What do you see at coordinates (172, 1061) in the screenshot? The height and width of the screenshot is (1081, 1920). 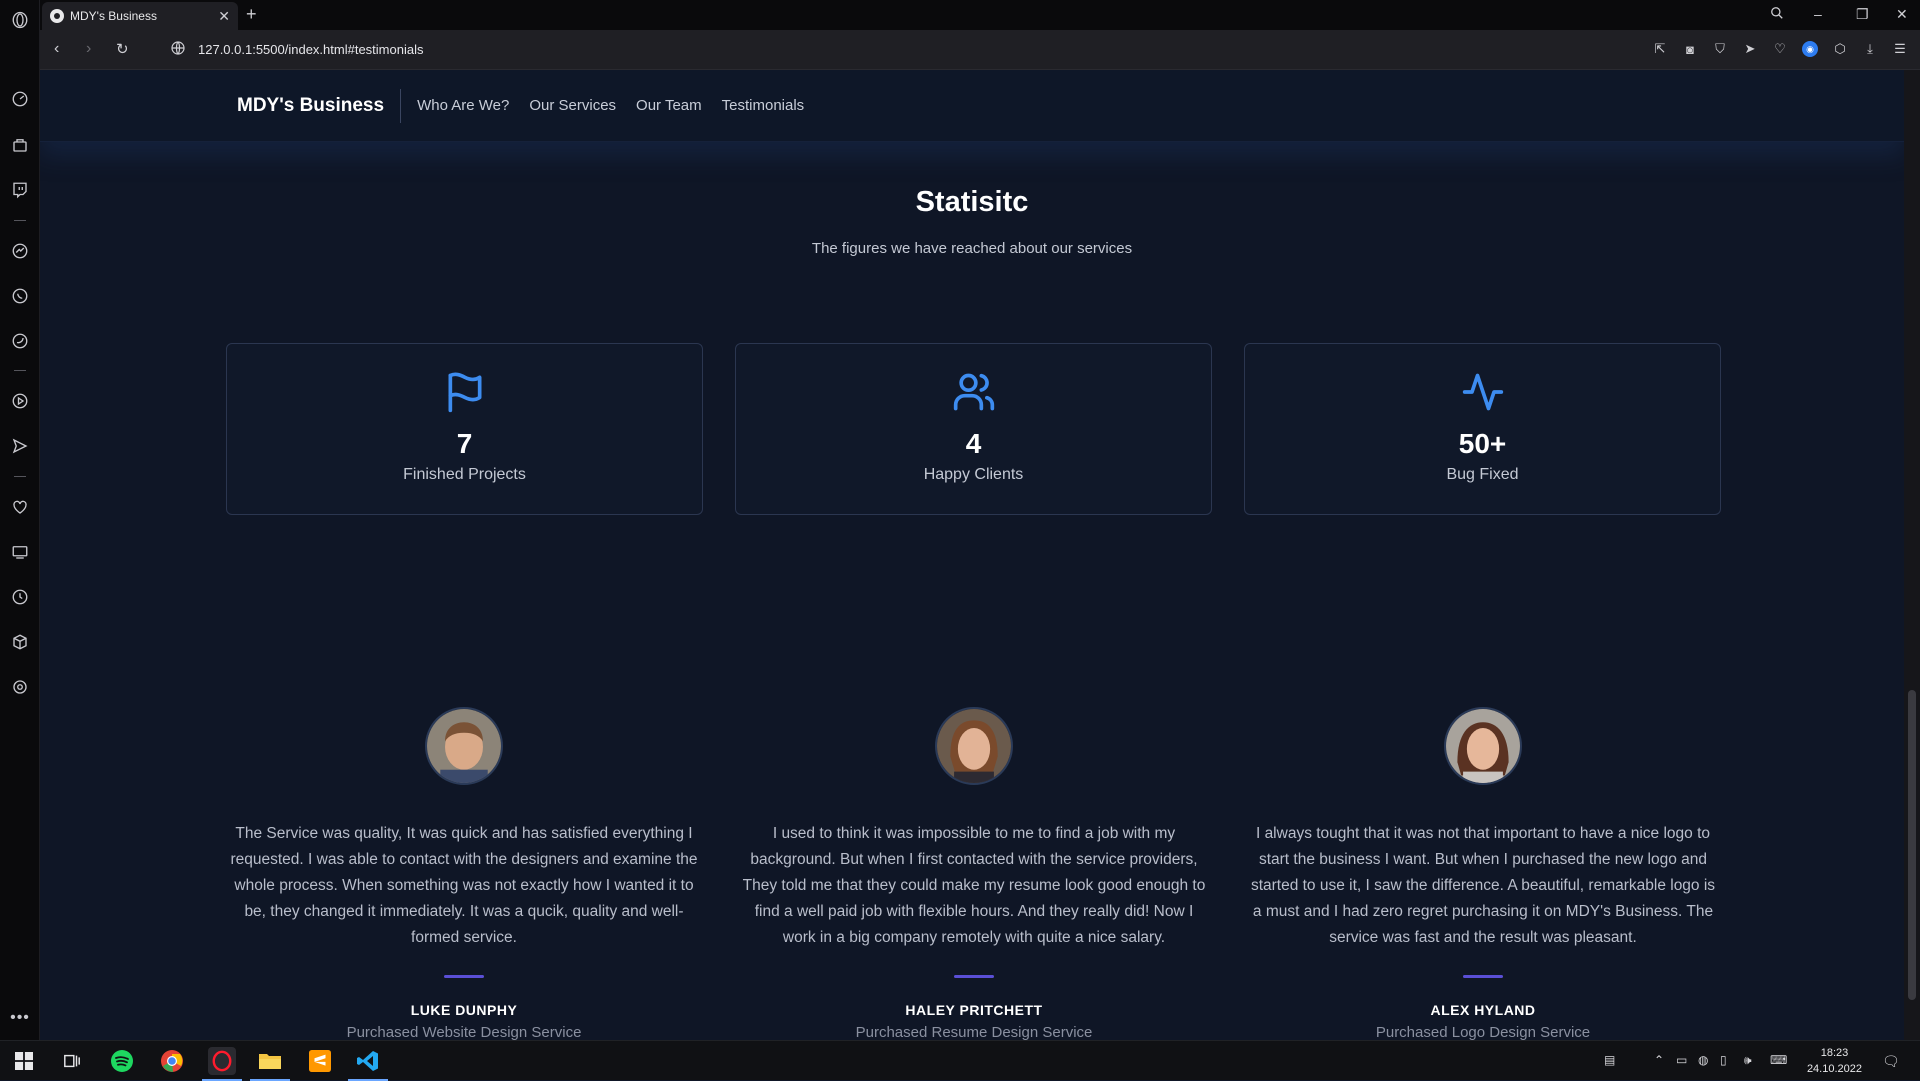 I see `chrome-icon` at bounding box center [172, 1061].